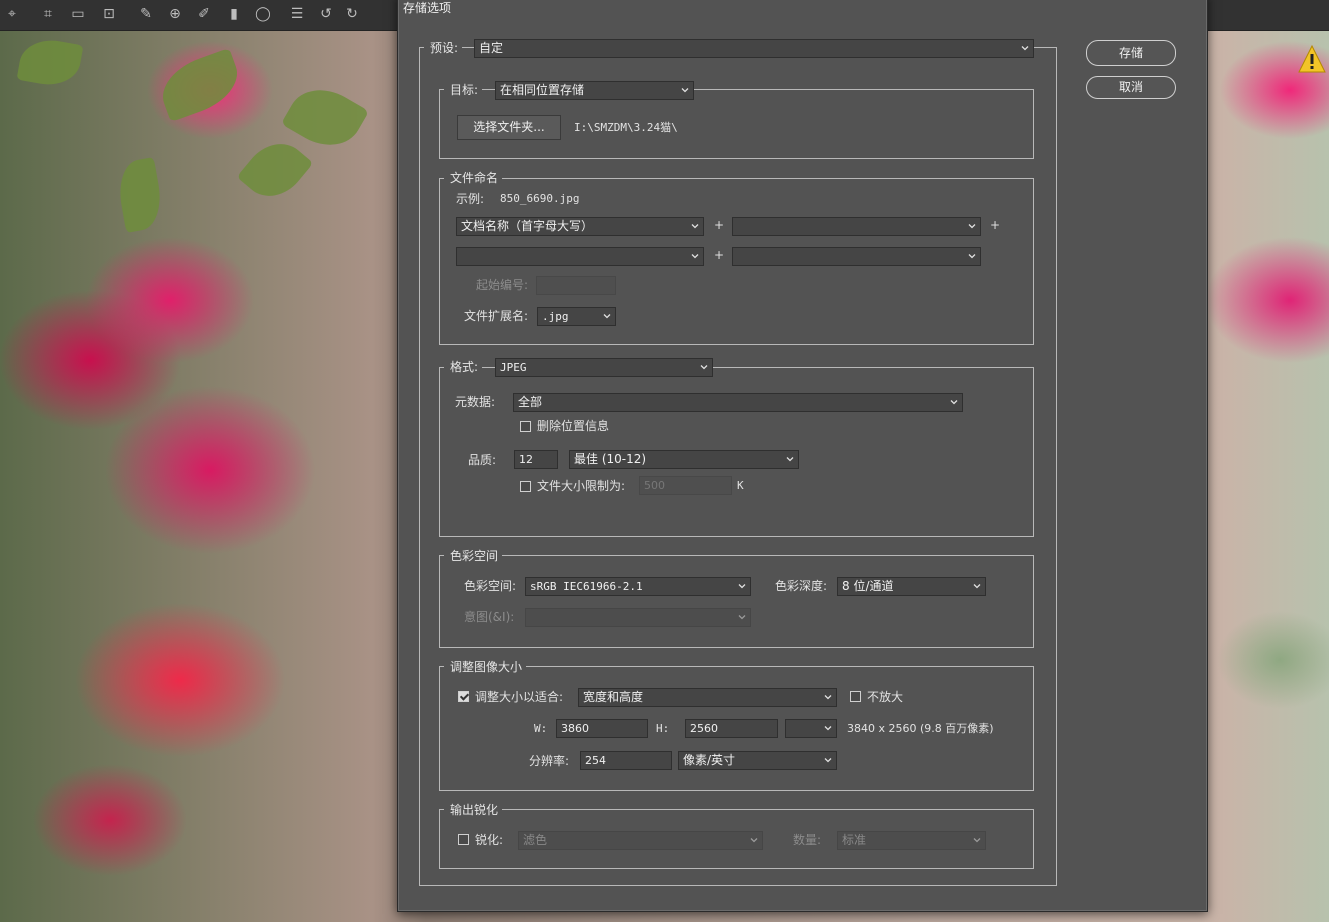  Describe the element at coordinates (326, 14) in the screenshot. I see `rotate-left-icon: ↺` at that location.